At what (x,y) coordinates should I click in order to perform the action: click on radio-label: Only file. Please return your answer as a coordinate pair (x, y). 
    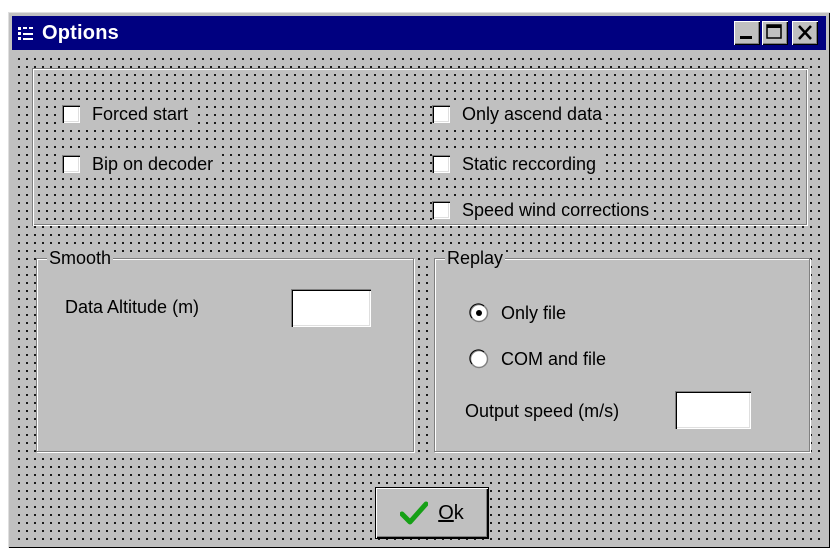
    Looking at the image, I should click on (534, 312).